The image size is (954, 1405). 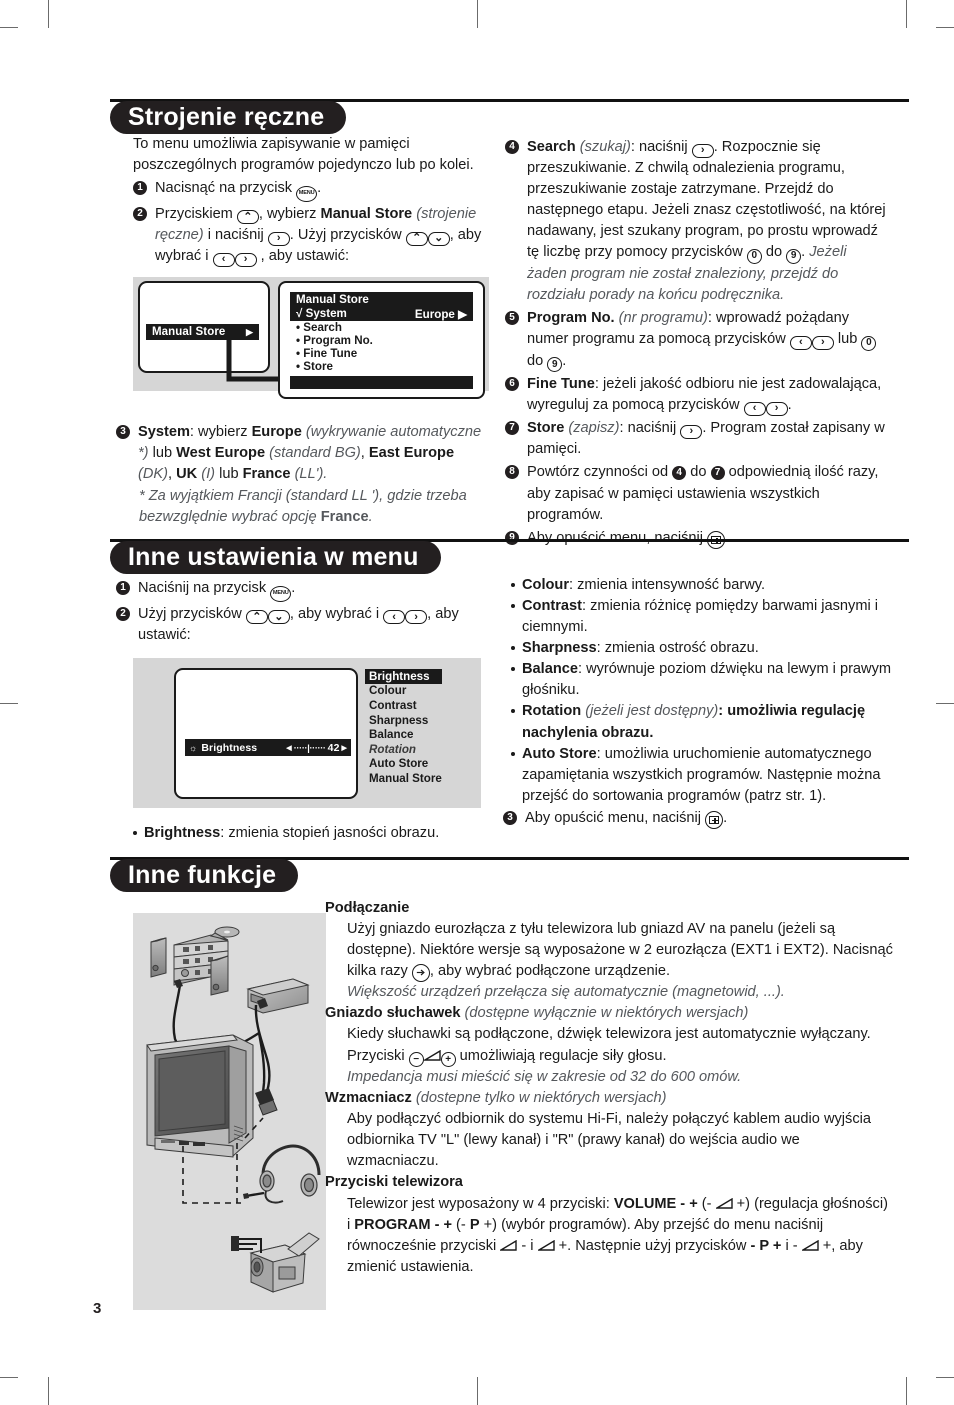 I want to click on volume-triangle-icon, so click(x=724, y=1203).